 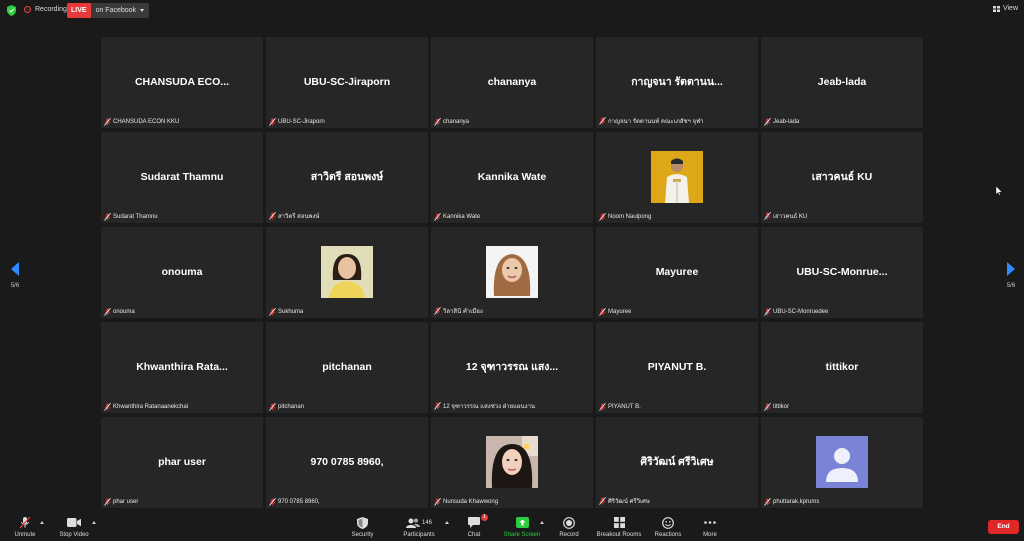 What do you see at coordinates (476, 526) in the screenshot?
I see `chat-button: 1 Chat` at bounding box center [476, 526].